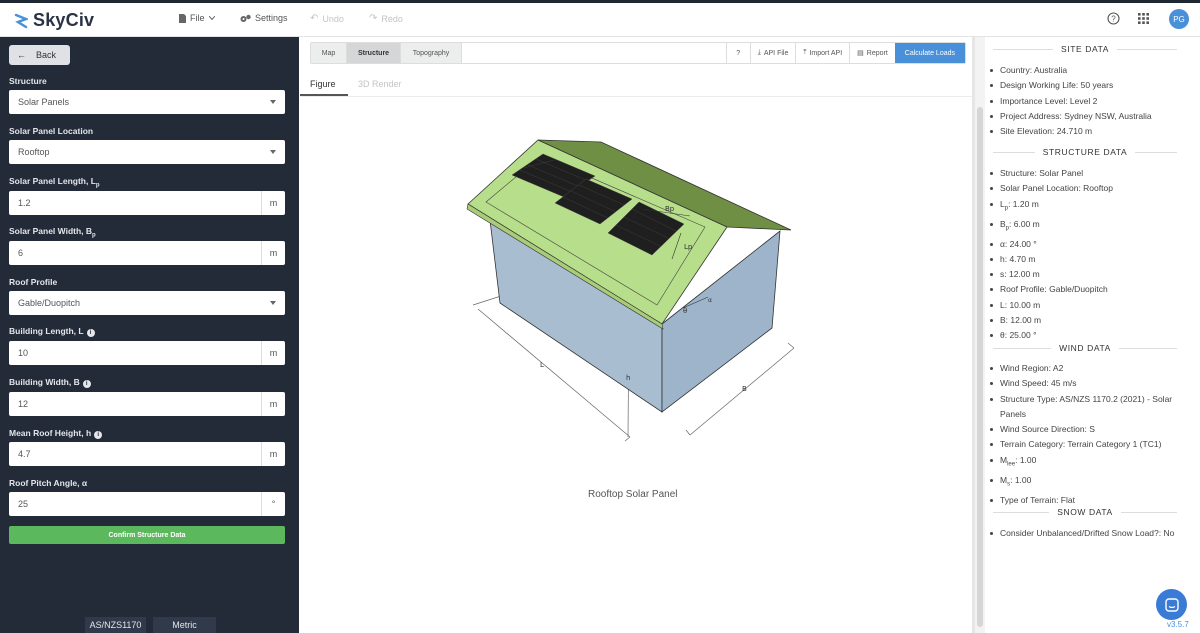 The width and height of the screenshot is (1200, 633). What do you see at coordinates (273, 253) in the screenshot?
I see `panel-width-unit: m` at bounding box center [273, 253].